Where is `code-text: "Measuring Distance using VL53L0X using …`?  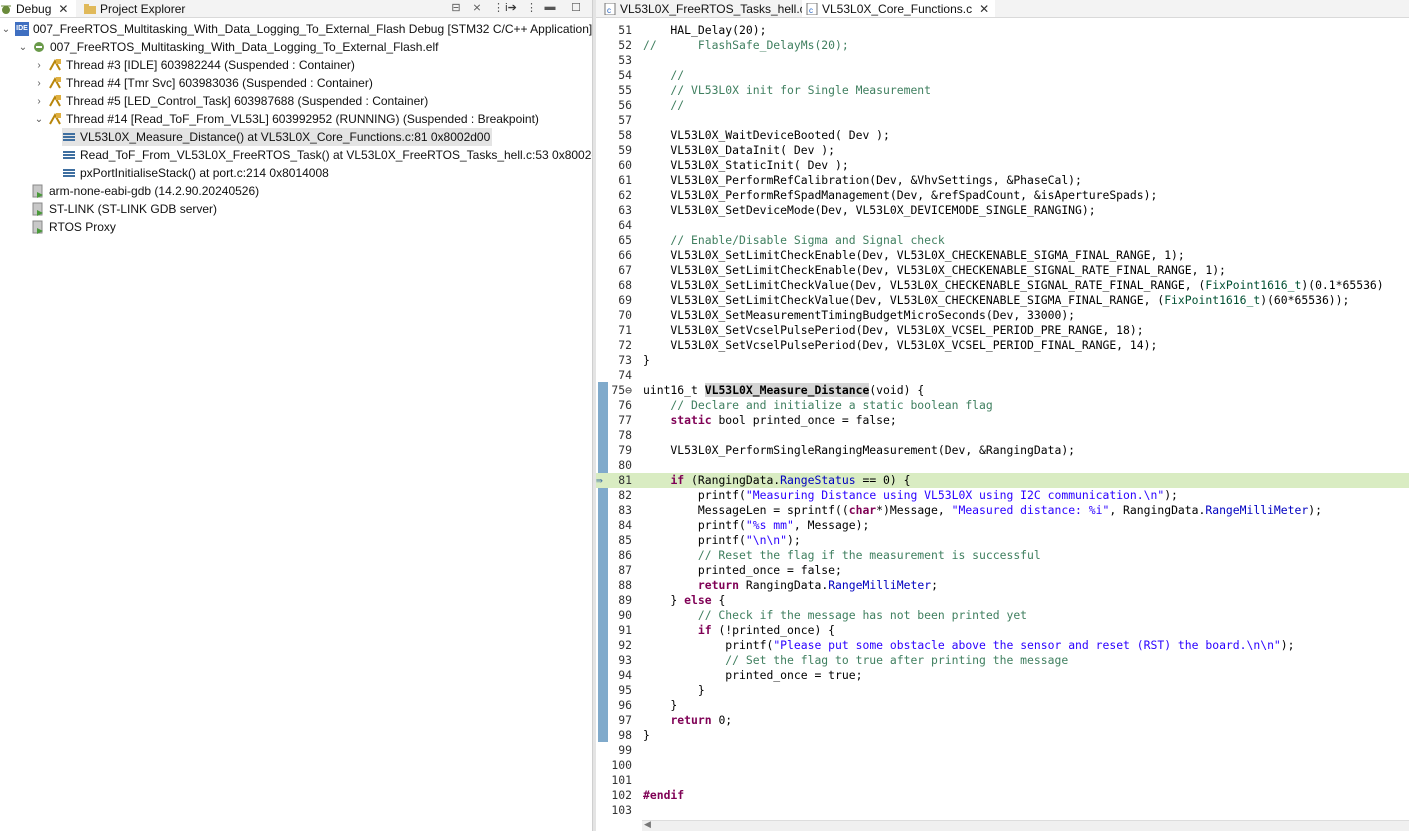 code-text: "Measuring Distance using VL53L0X using … is located at coordinates (955, 495).